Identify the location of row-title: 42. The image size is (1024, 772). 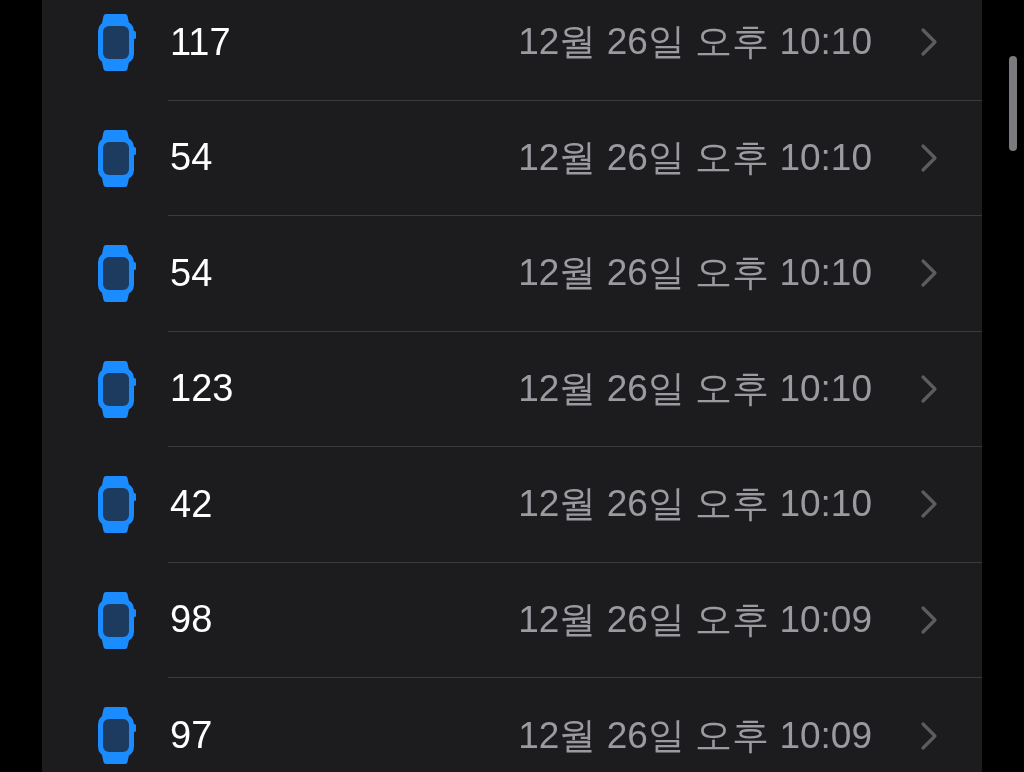
(191, 504).